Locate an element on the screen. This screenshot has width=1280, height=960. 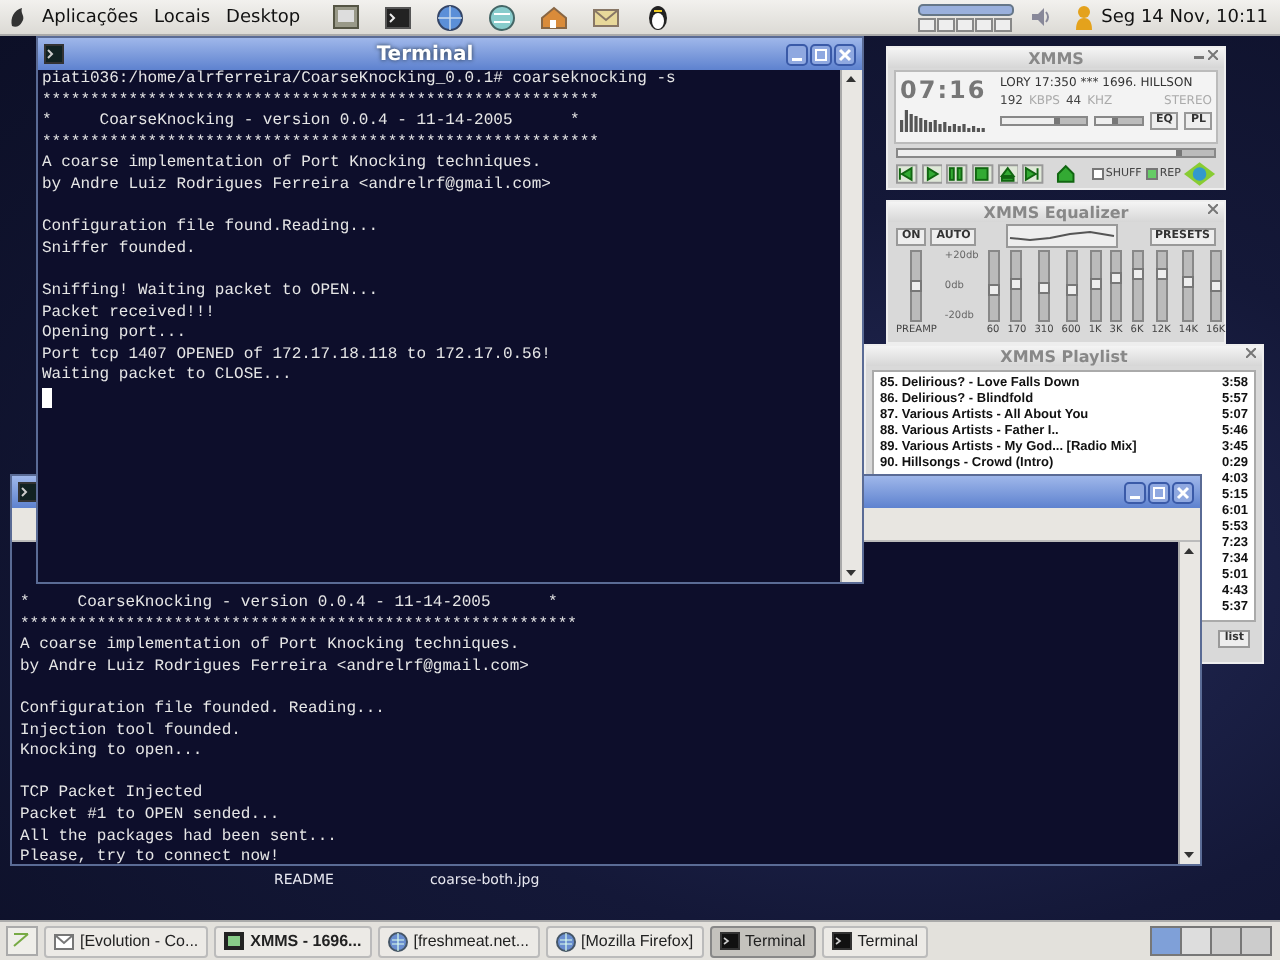
terminal-line: TCP Packet Injected is located at coordinates (111, 795).